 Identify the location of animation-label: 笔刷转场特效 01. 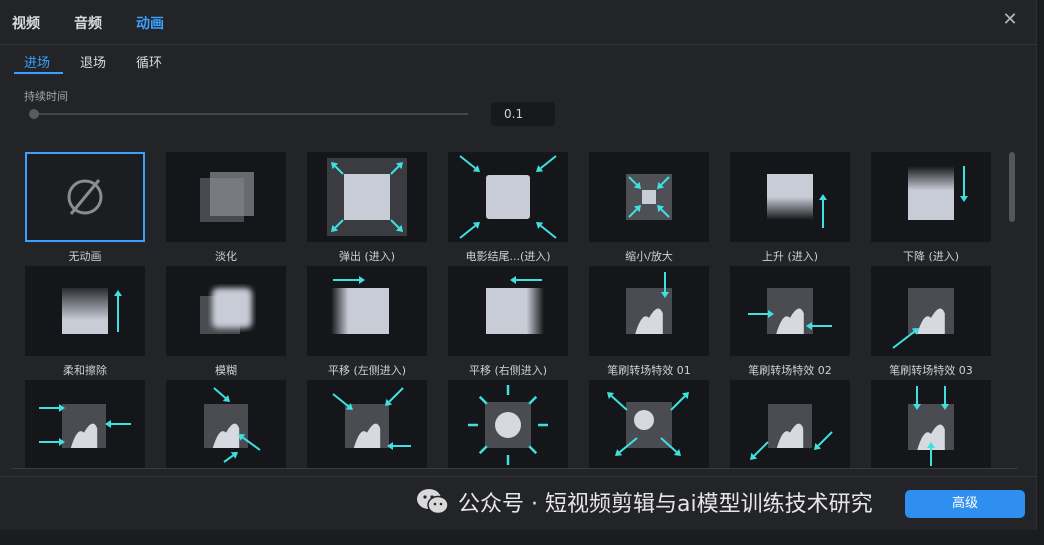
(649, 370).